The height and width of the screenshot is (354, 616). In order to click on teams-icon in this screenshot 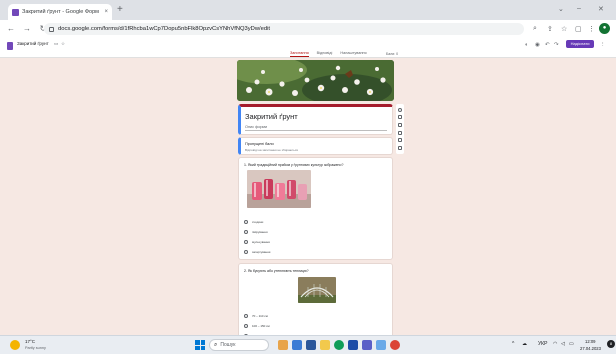, I will do `click(367, 345)`.